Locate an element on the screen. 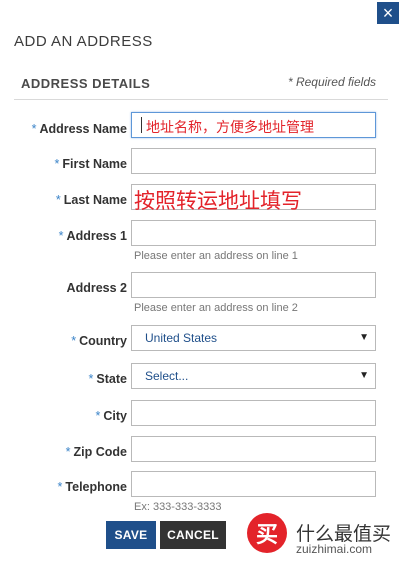  watermark-url: zuizhimai.com is located at coordinates (334, 549).